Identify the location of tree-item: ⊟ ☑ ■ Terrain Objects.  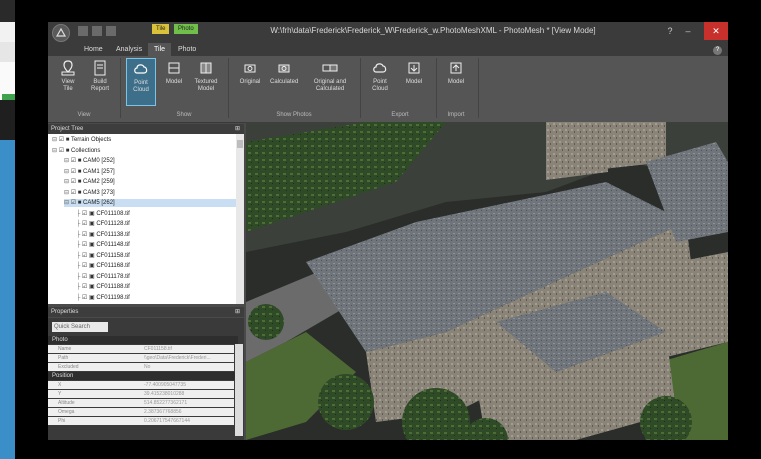
(144, 140).